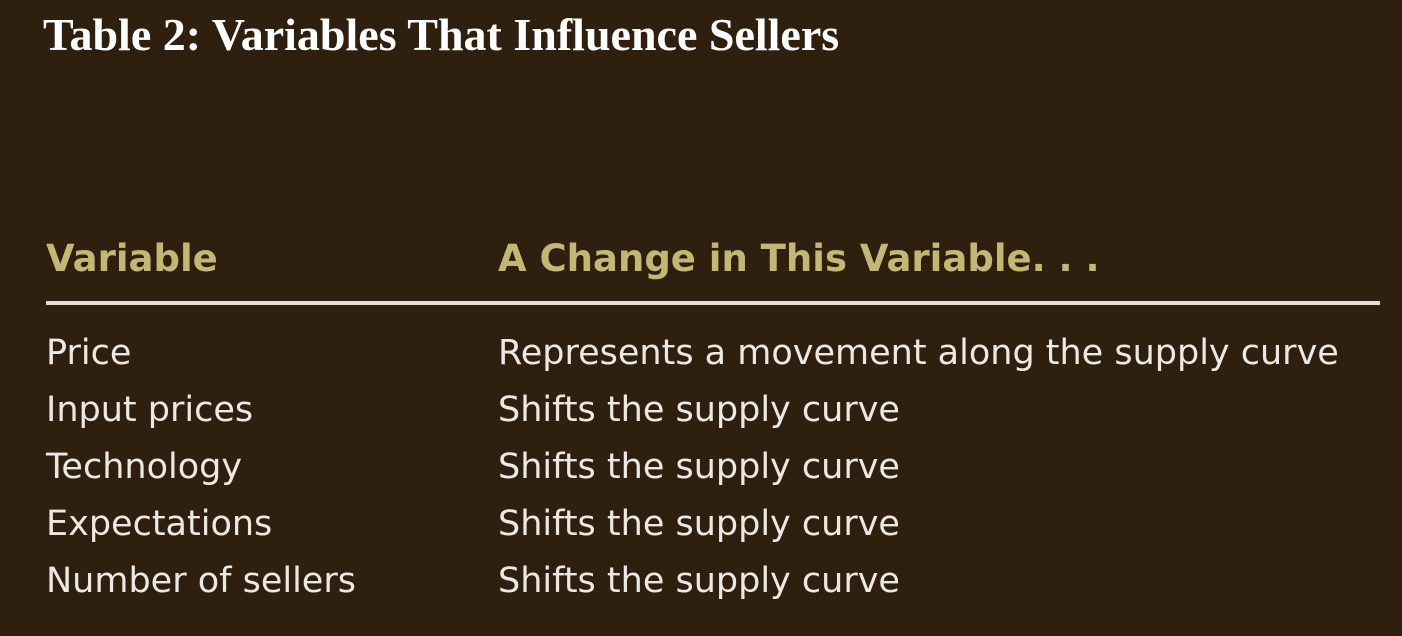 The width and height of the screenshot is (1402, 636). What do you see at coordinates (799, 258) in the screenshot?
I see `column-header-change: A Change in This Variable. . .` at bounding box center [799, 258].